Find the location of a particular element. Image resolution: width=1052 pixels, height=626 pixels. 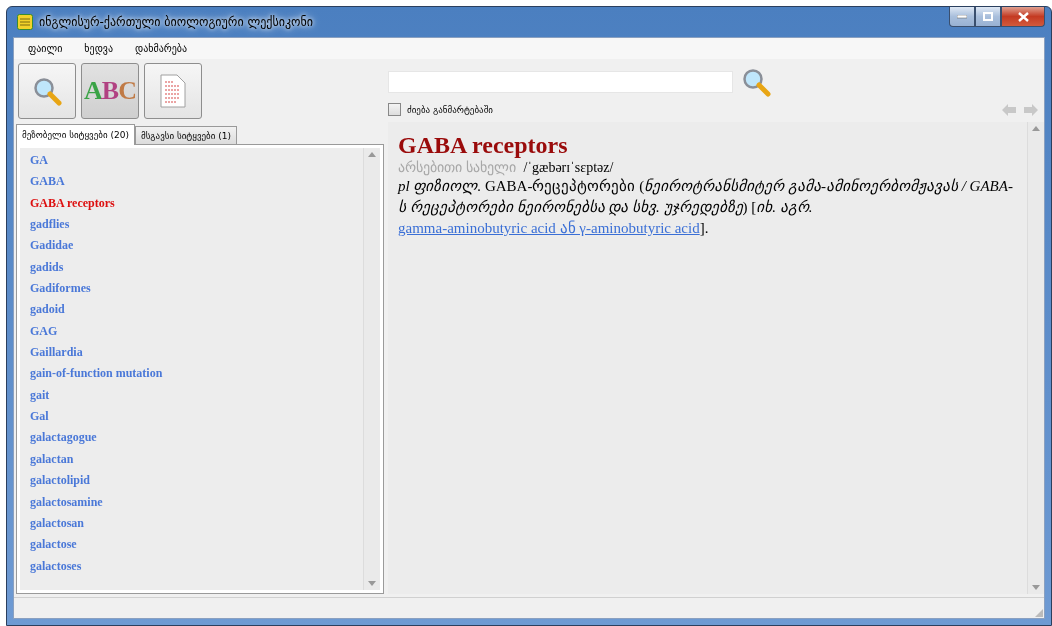

minimize-icon is located at coordinates (962, 16).